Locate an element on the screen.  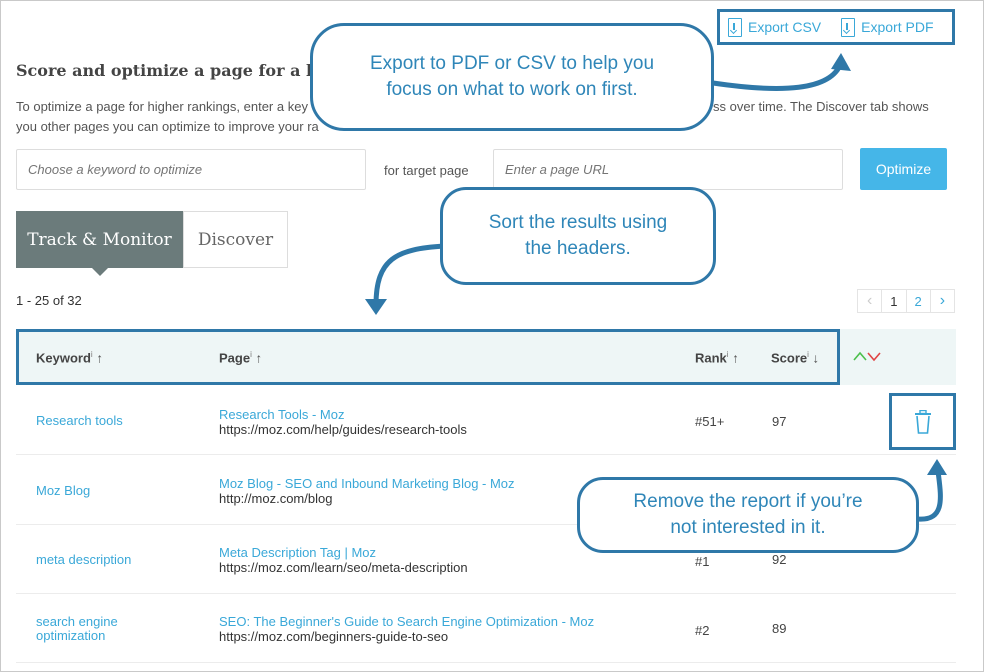
sort-callout: Sort the results using the headers. is located at coordinates (578, 236).